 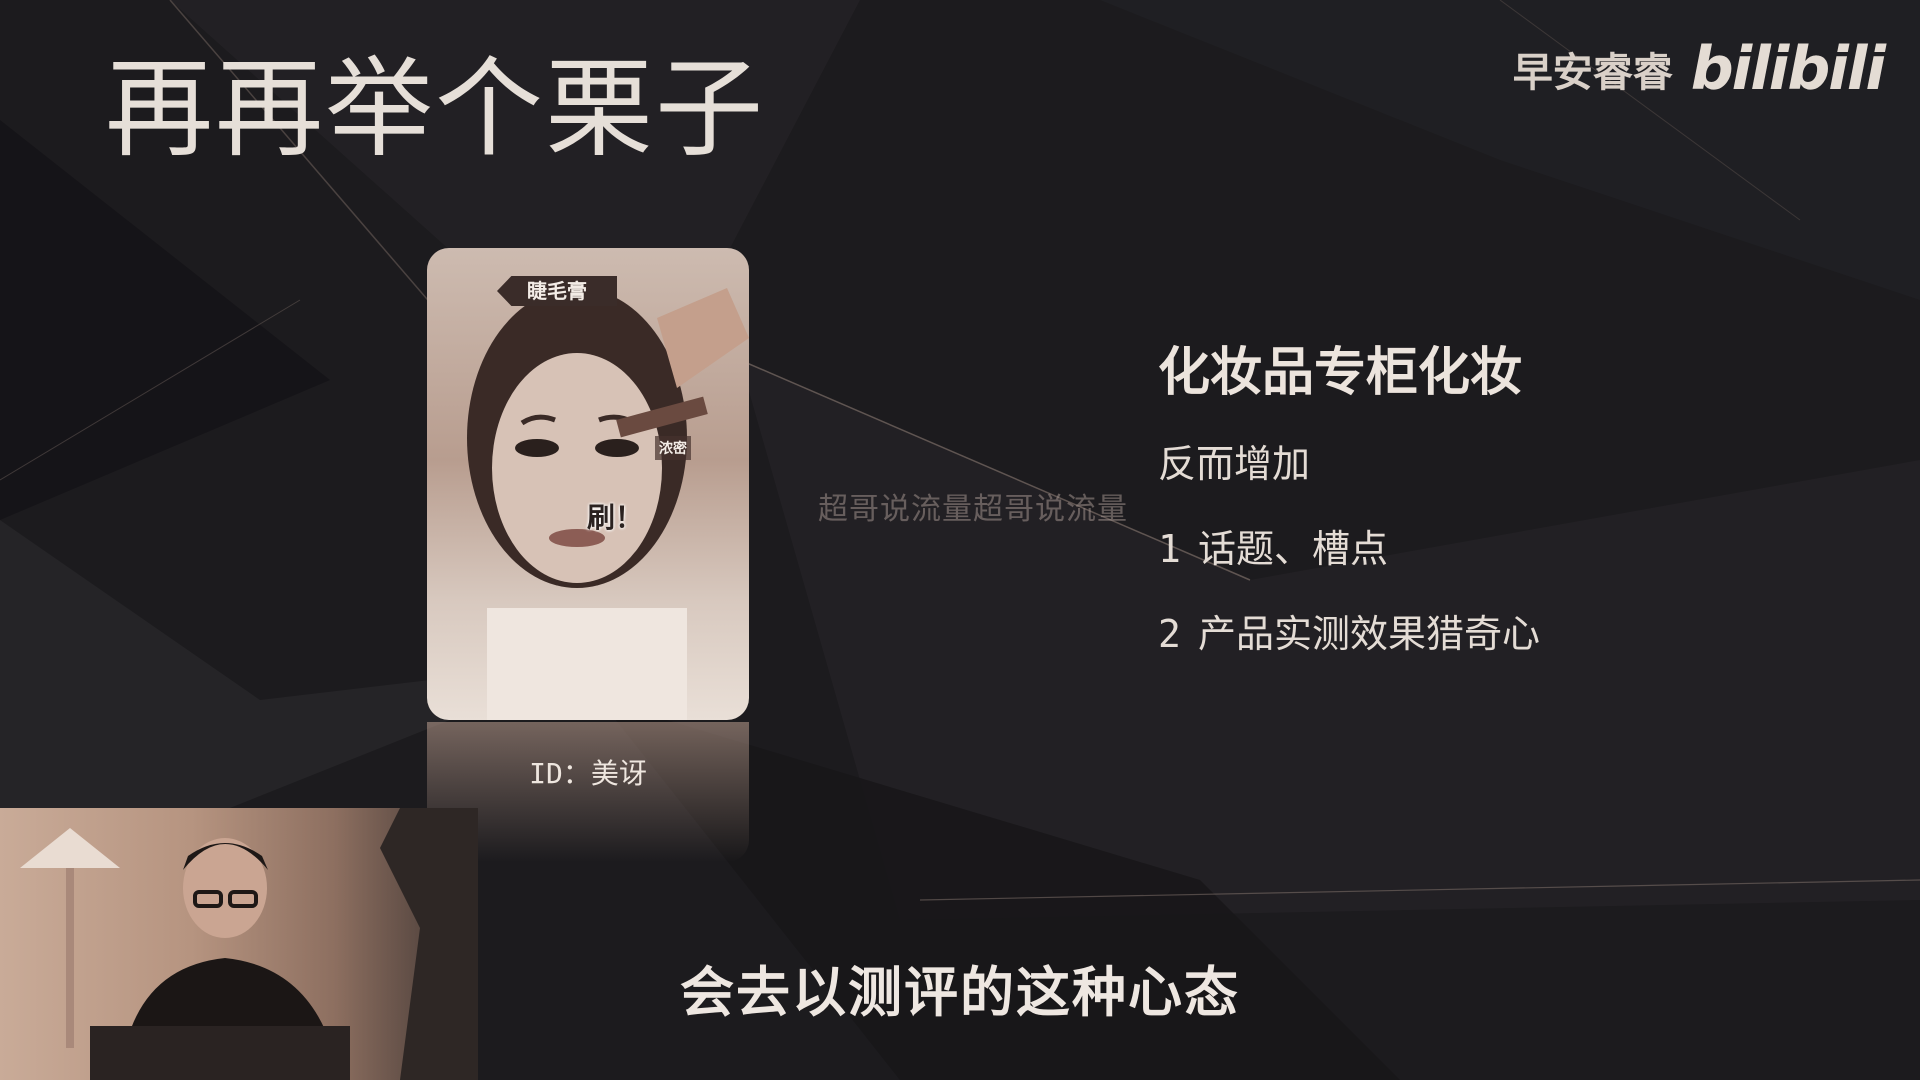 I want to click on channel-name: 早安睿睿, so click(x=1592, y=73).